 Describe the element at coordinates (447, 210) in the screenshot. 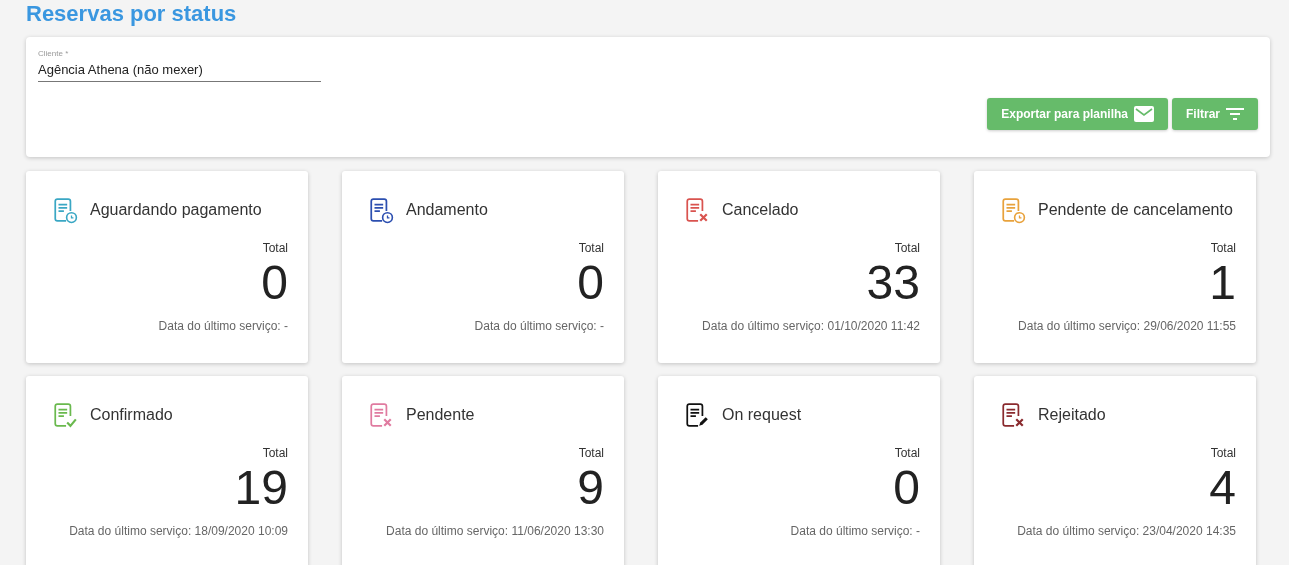

I see `status-name: Andamento` at that location.